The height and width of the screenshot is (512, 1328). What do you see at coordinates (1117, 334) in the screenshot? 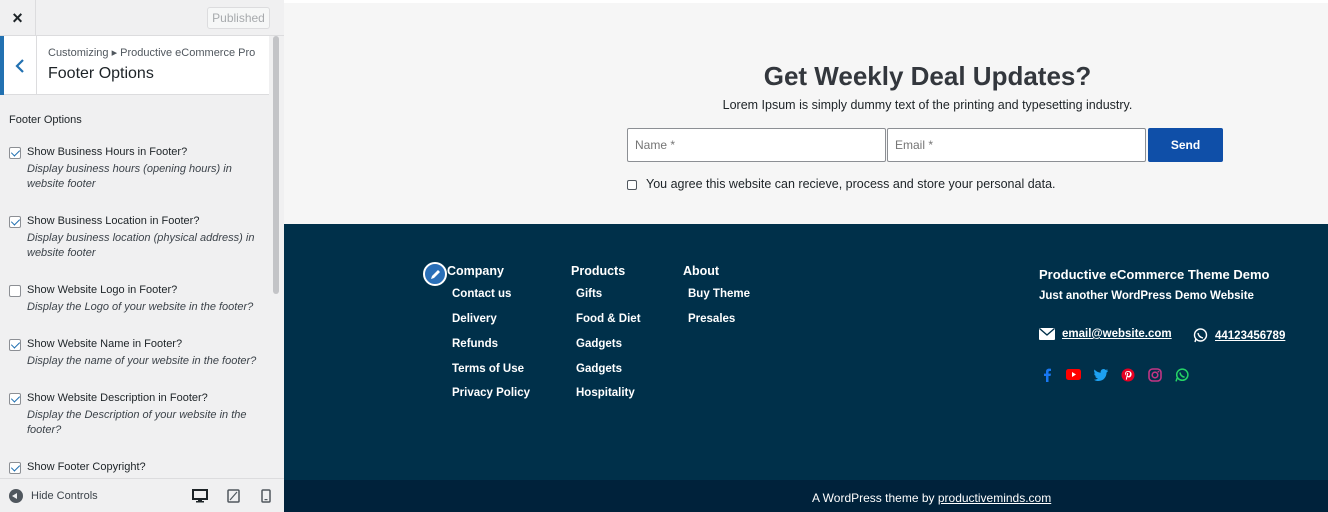
I see `email-link: email@website.com` at bounding box center [1117, 334].